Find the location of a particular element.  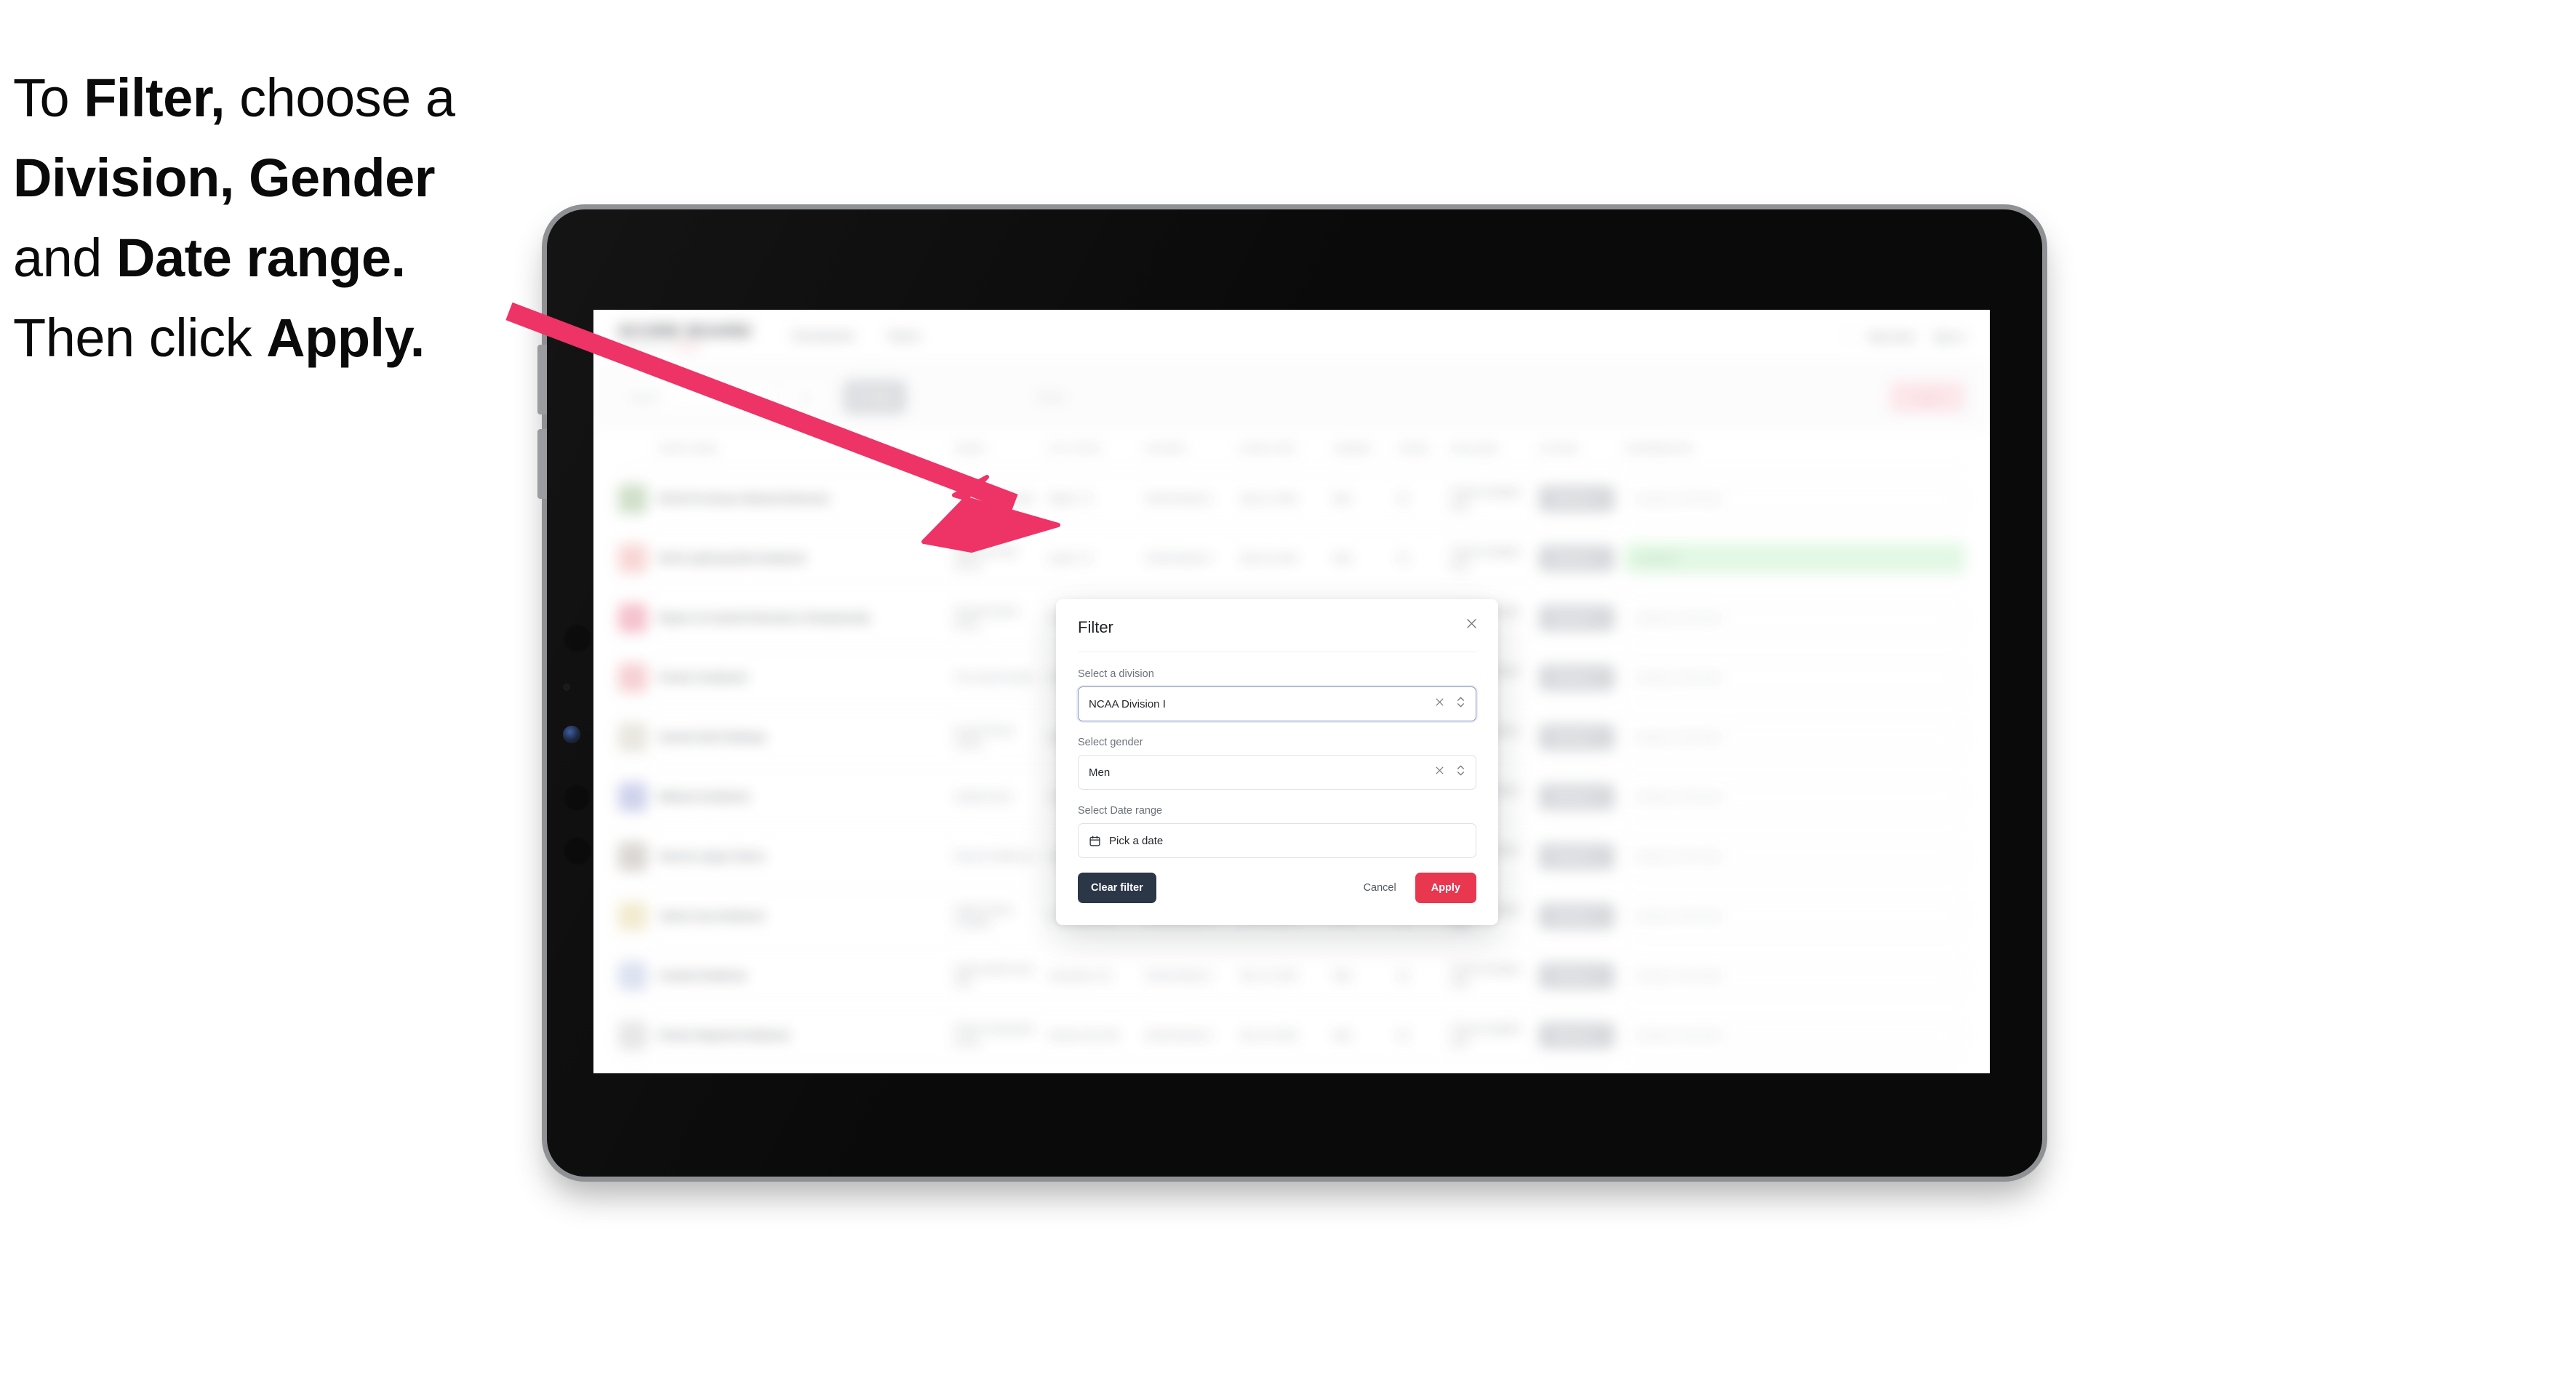

caption-line-4: Then click Apply. is located at coordinates (219, 338).